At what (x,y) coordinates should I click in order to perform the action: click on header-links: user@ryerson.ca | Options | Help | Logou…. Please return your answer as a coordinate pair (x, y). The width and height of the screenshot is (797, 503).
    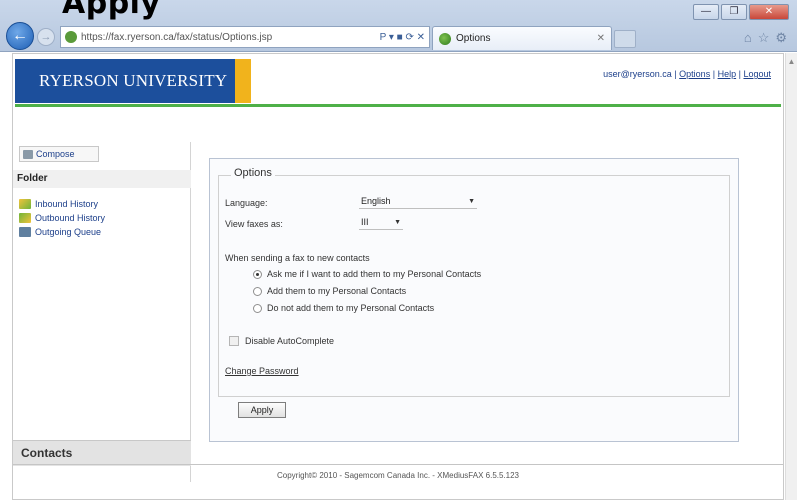
    Looking at the image, I should click on (687, 74).